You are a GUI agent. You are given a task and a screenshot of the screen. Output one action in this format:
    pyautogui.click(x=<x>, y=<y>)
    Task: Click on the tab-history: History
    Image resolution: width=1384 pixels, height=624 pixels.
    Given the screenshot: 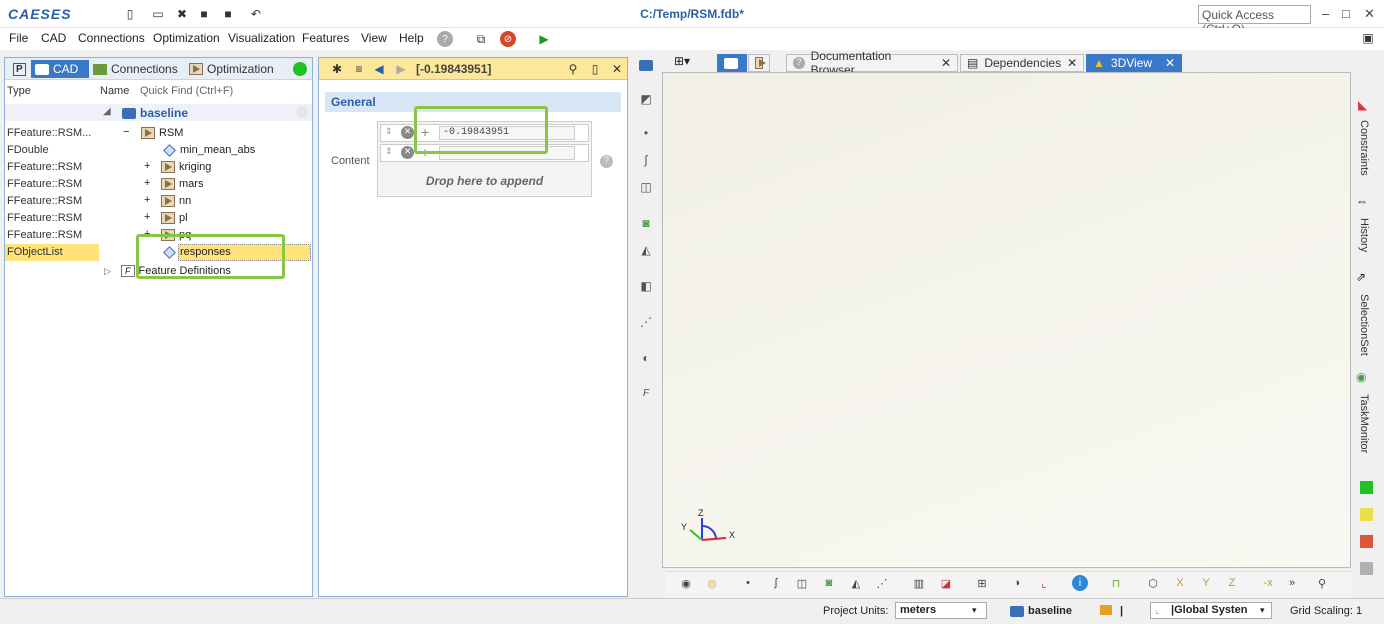 What is the action you would take?
    pyautogui.click(x=1364, y=235)
    